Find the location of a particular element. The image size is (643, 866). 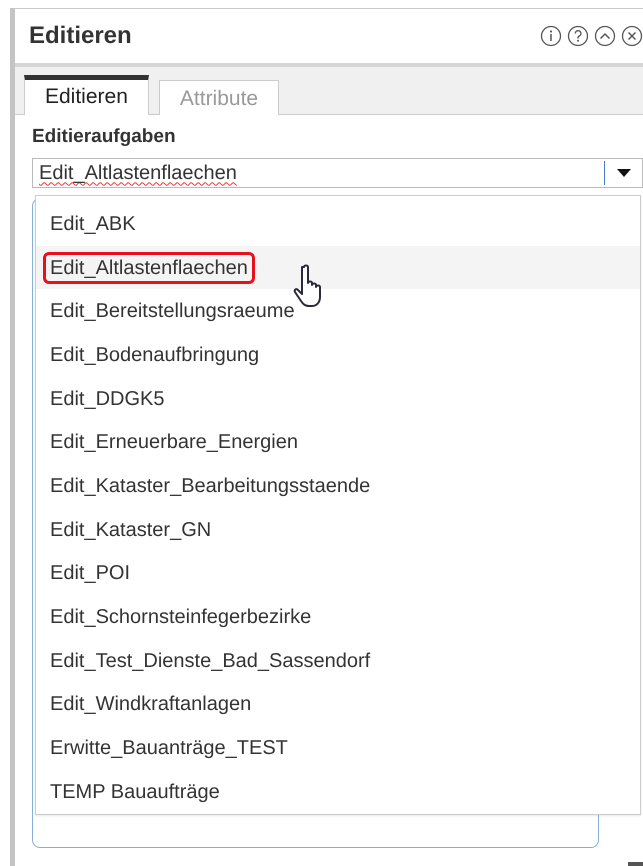

field-label: Editieraufgaben is located at coordinates (104, 137).